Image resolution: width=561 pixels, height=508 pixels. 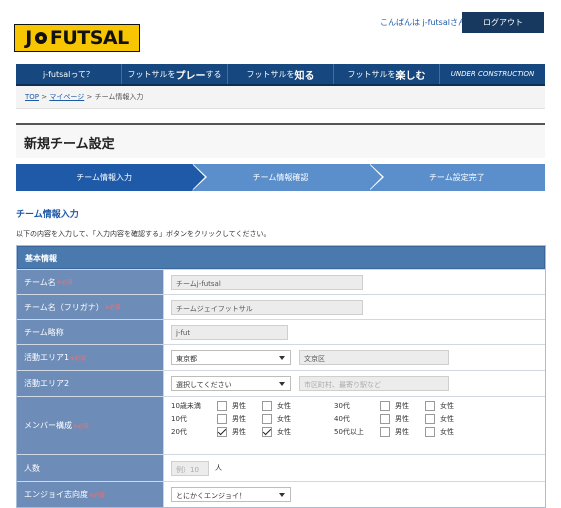 What do you see at coordinates (90, 307) in the screenshot?
I see `team-kana-label: チーム名（フリガナ） ※必須` at bounding box center [90, 307].